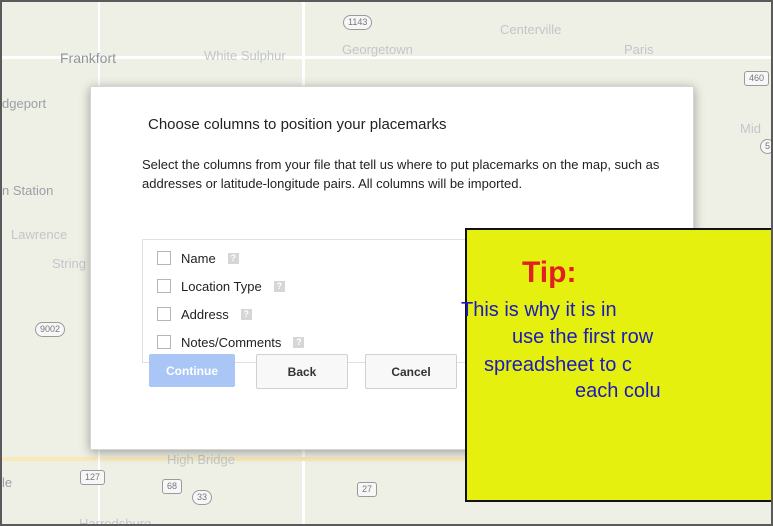  What do you see at coordinates (93, 477) in the screenshot?
I see `route-shield: 127` at bounding box center [93, 477].